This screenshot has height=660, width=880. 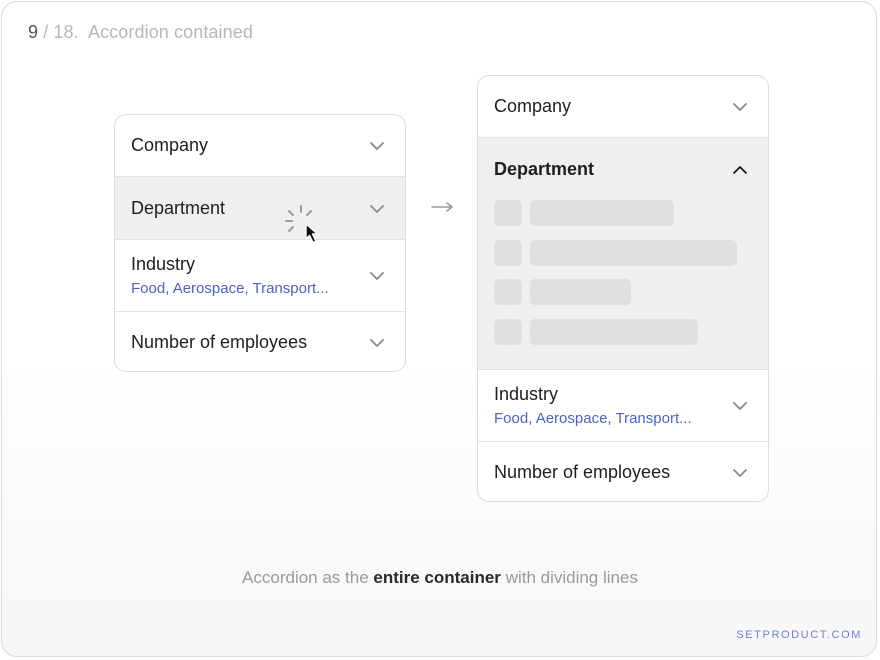 What do you see at coordinates (33, 32) in the screenshot?
I see `page-number: 9` at bounding box center [33, 32].